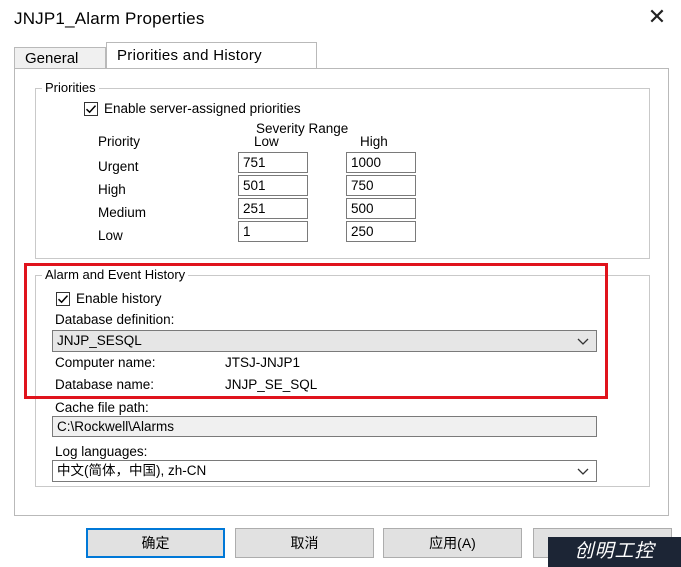 The width and height of the screenshot is (681, 567). Describe the element at coordinates (202, 108) in the screenshot. I see `enable-priorities-label: Enable server-assigned priorities` at that location.